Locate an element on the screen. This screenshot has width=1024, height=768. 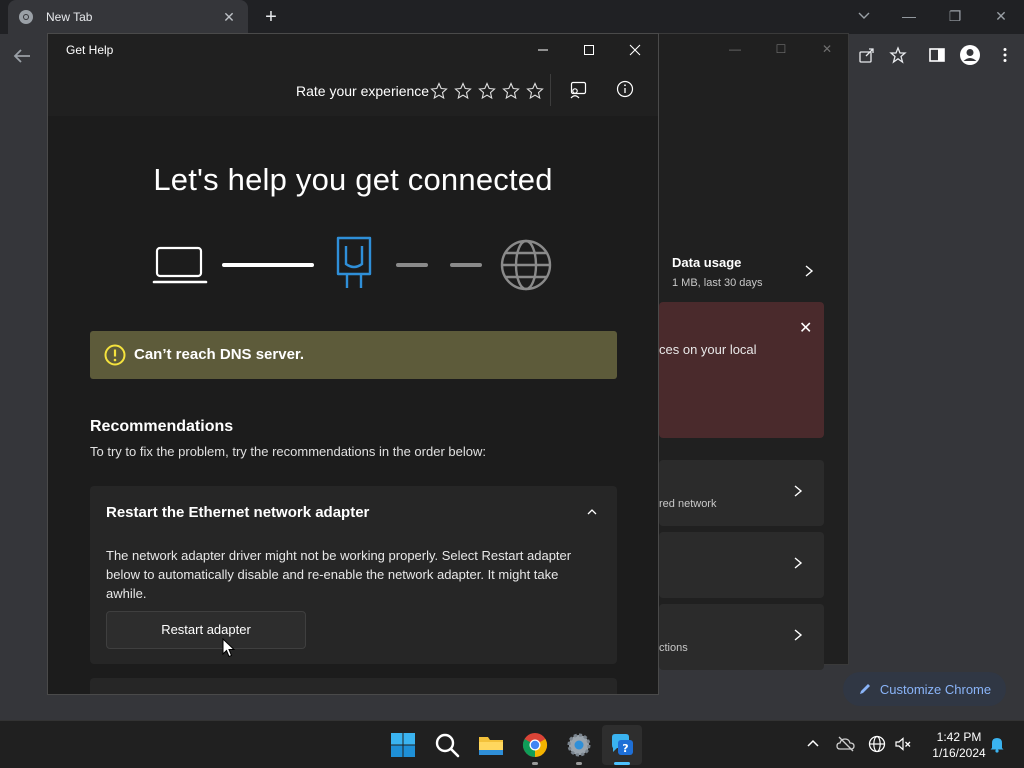
chrome-menu-icon is located at coordinates (1005, 55).